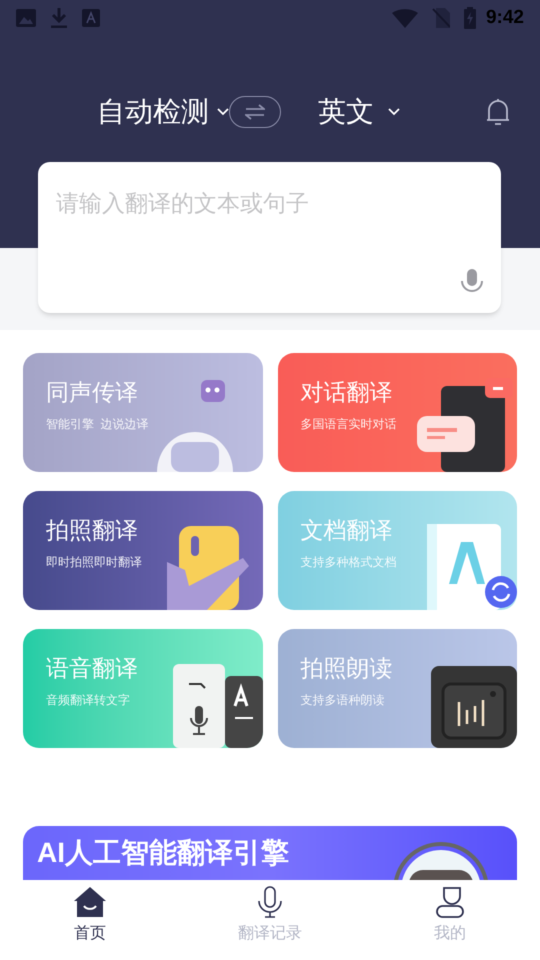 The width and height of the screenshot is (540, 960). I want to click on swap-icon, so click(255, 112).